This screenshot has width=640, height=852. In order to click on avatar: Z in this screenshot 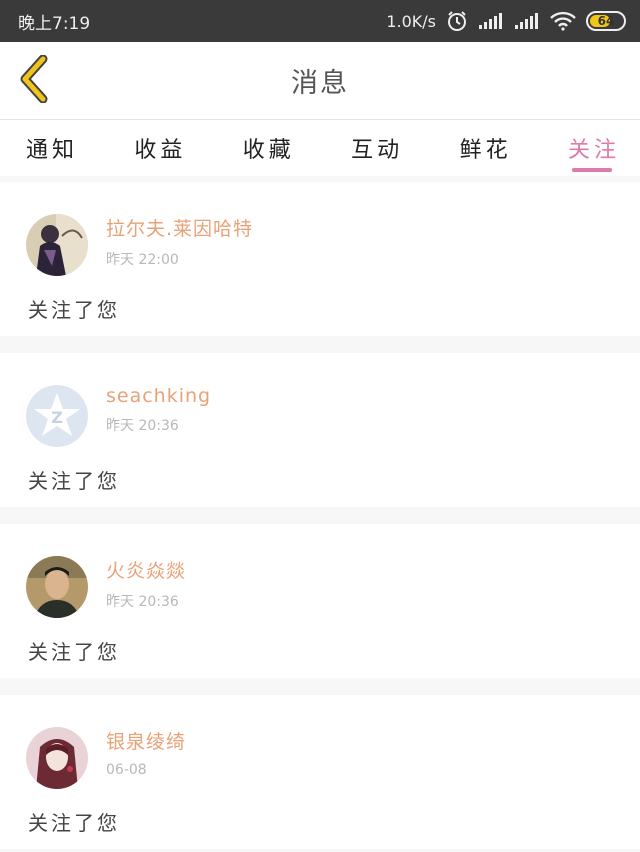, I will do `click(57, 416)`.